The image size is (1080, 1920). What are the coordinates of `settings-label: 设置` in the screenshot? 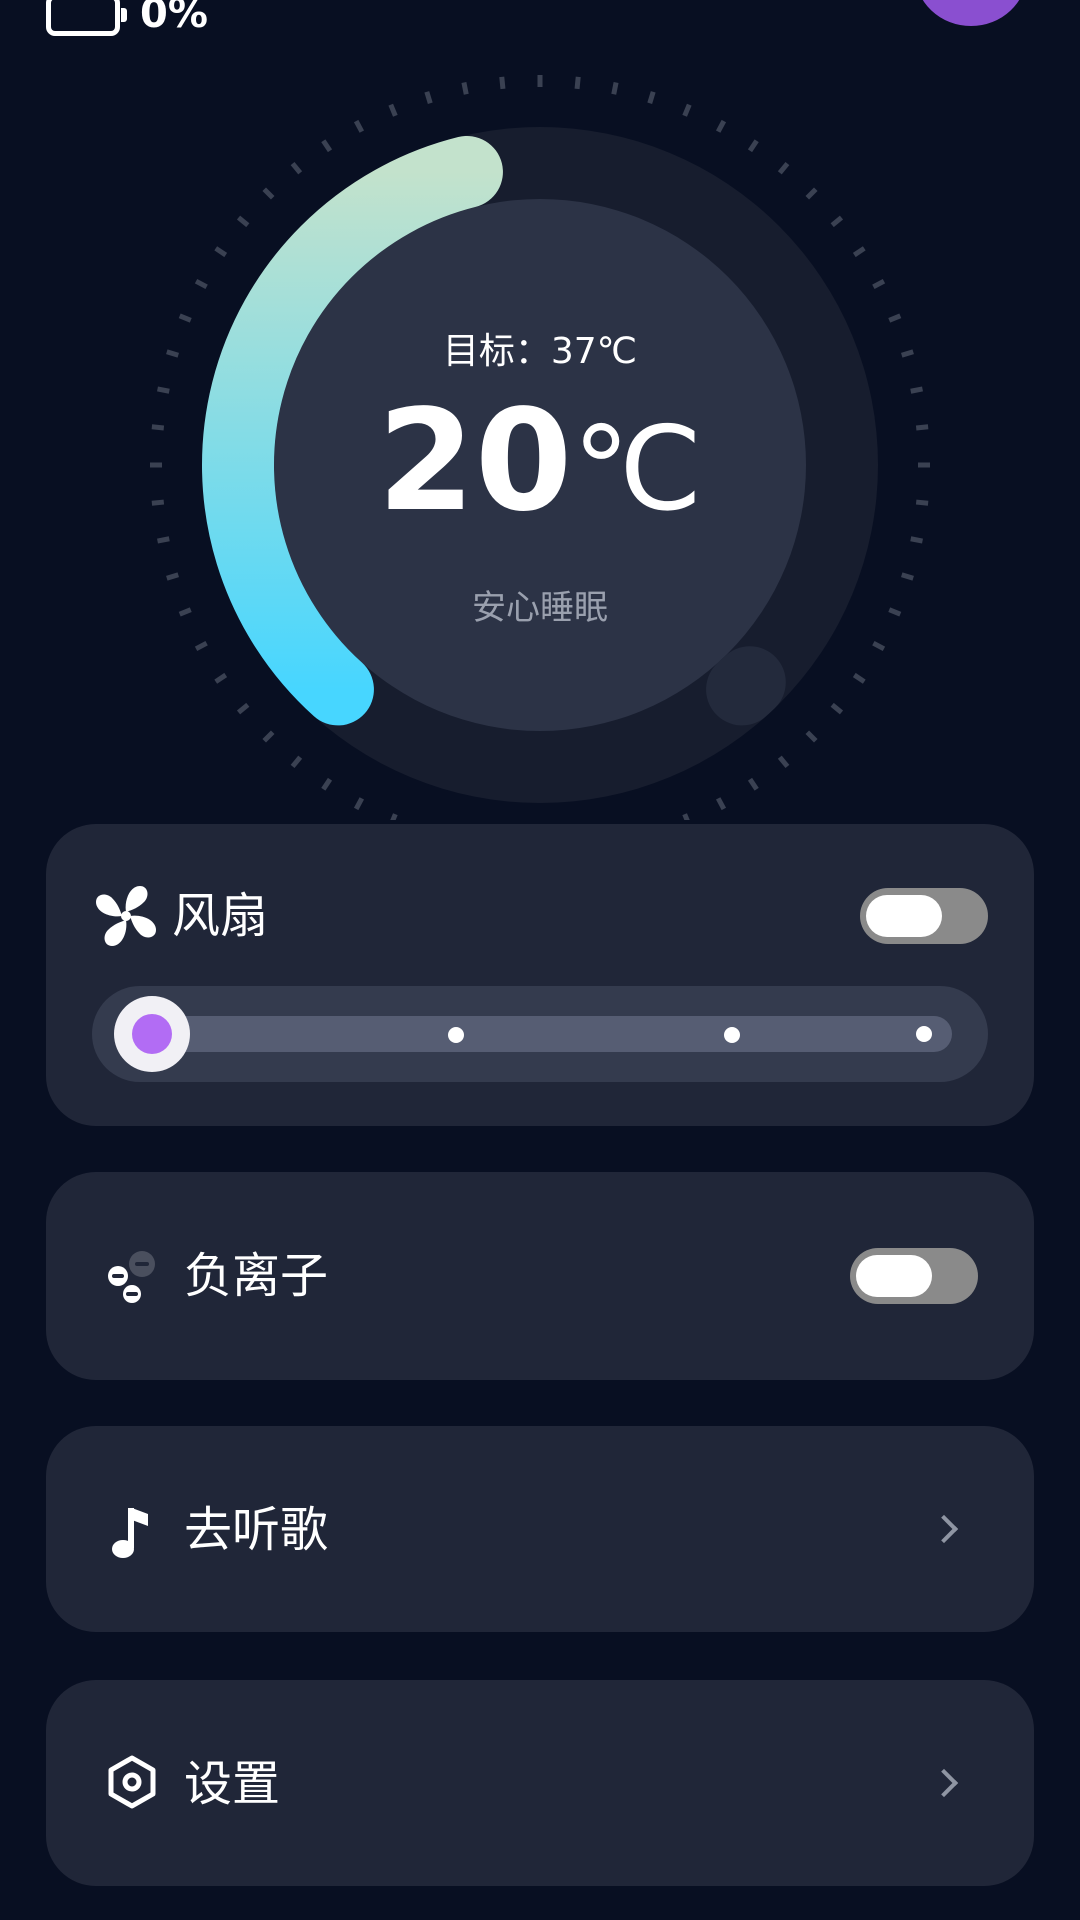 It's located at (232, 1784).